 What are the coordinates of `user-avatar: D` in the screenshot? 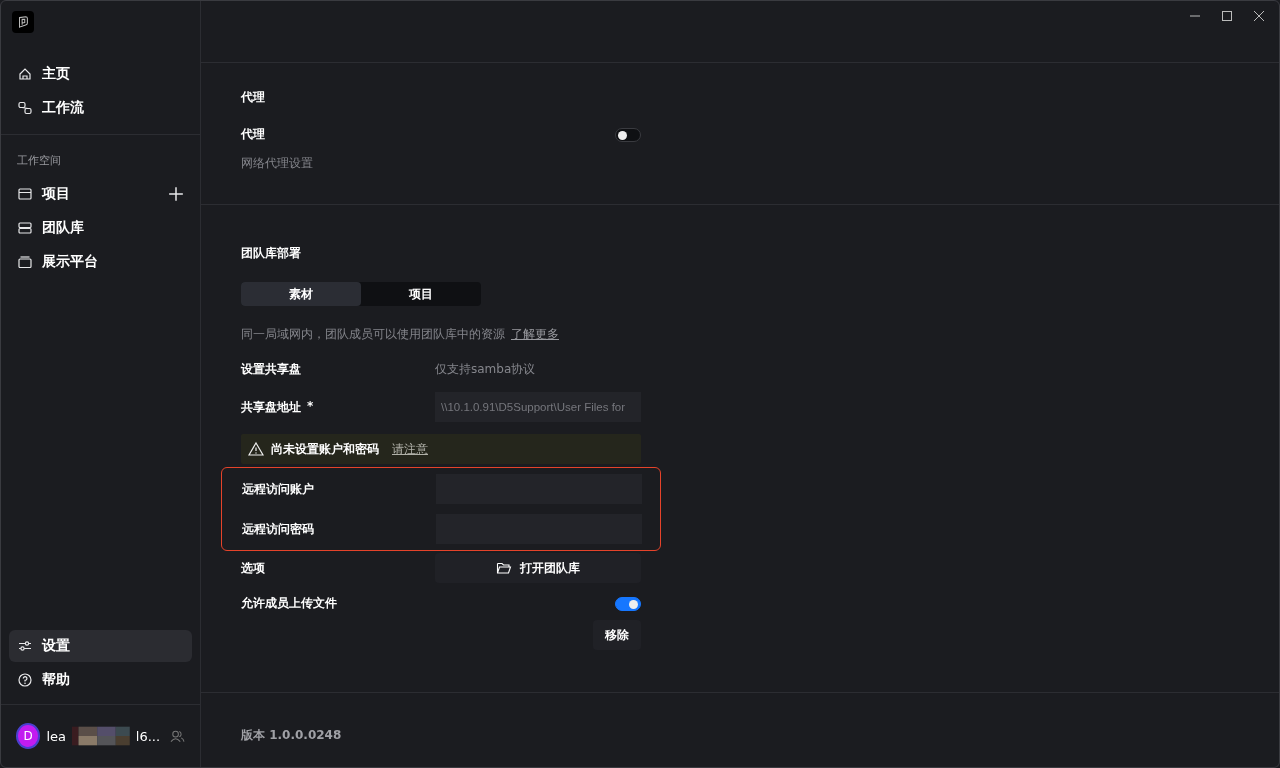 It's located at (28, 736).